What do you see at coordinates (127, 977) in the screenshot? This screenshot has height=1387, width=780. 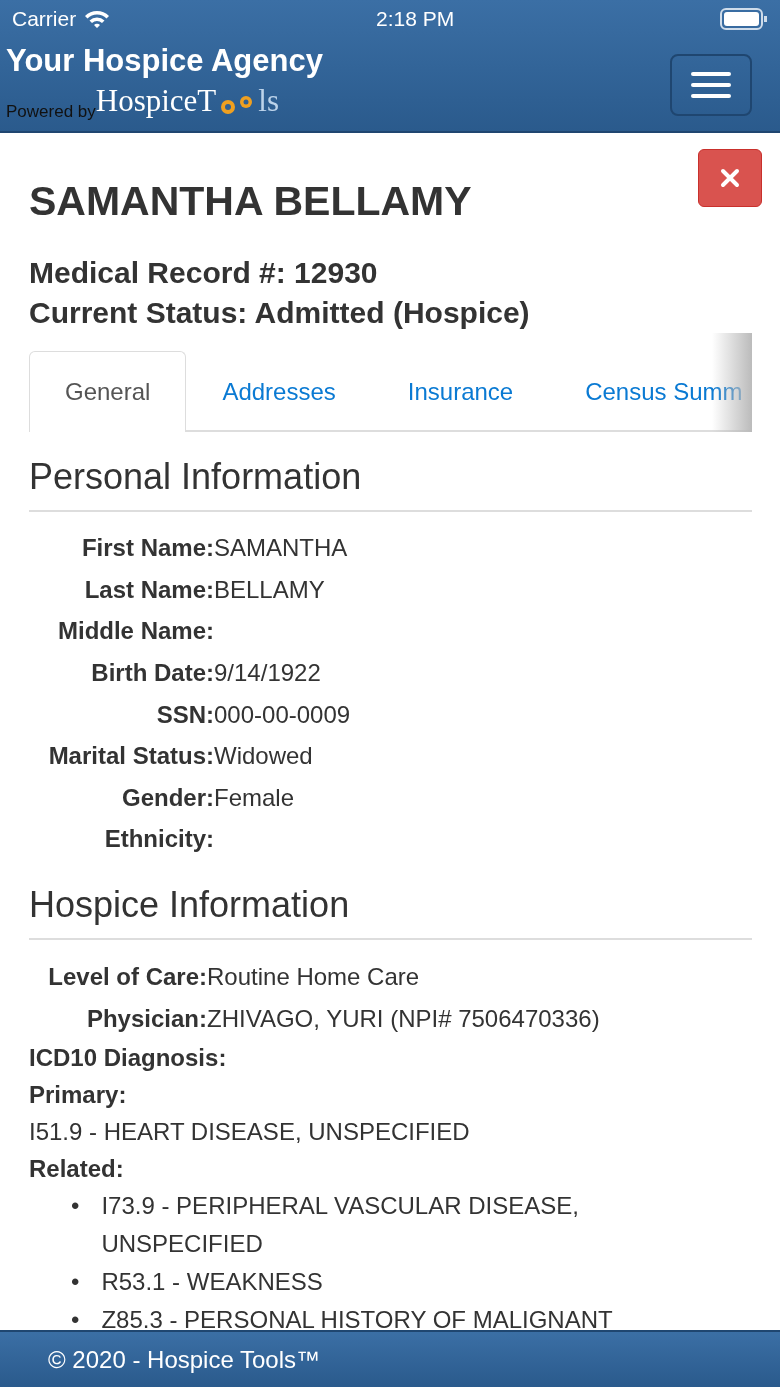 I see `field-label: Level of Care:` at bounding box center [127, 977].